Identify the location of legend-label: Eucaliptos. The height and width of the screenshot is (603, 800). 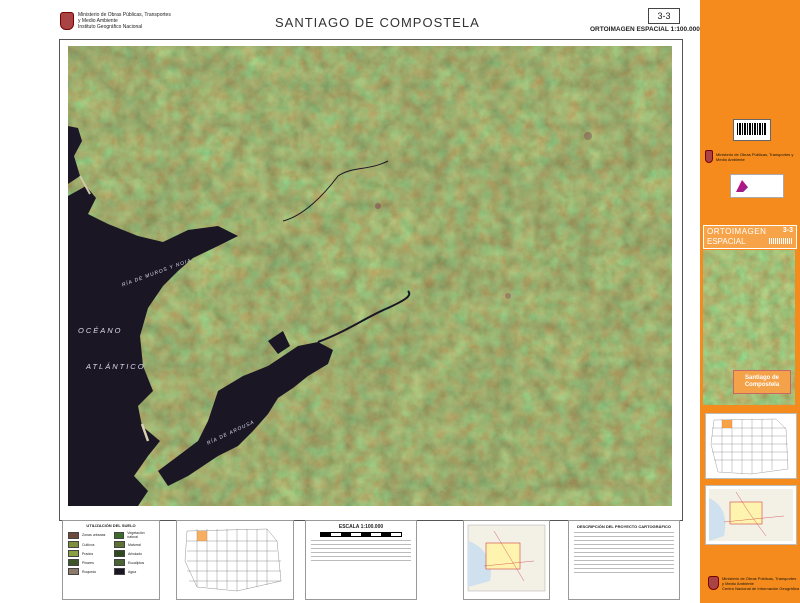
(136, 562).